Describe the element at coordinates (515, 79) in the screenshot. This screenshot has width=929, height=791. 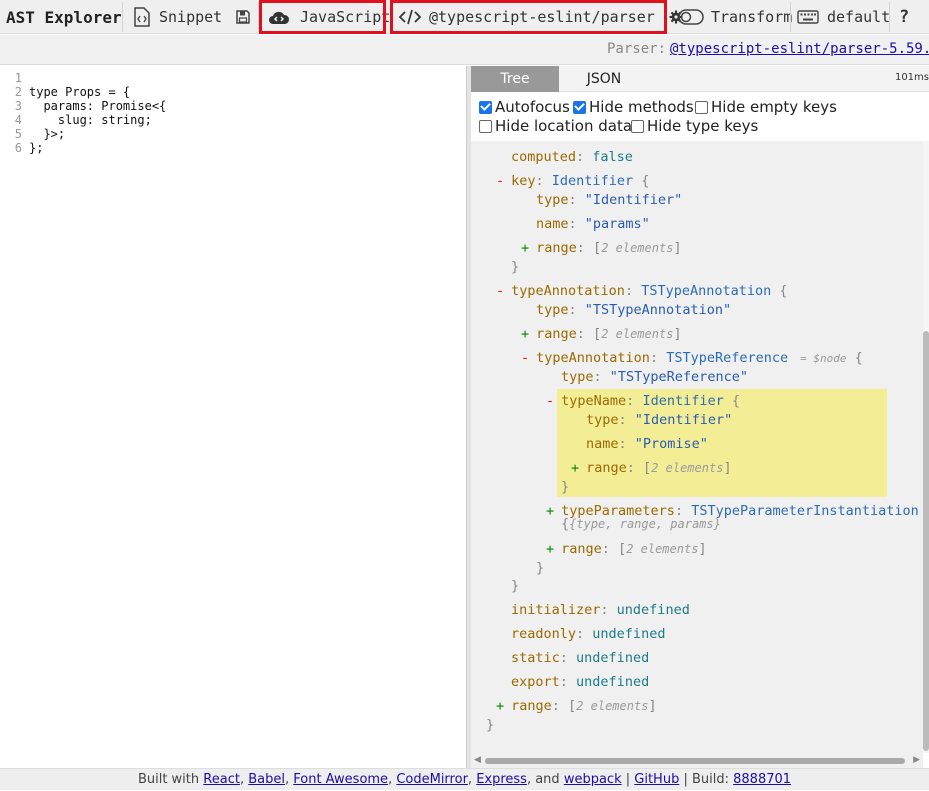
I see `tab-tree: Tree` at that location.